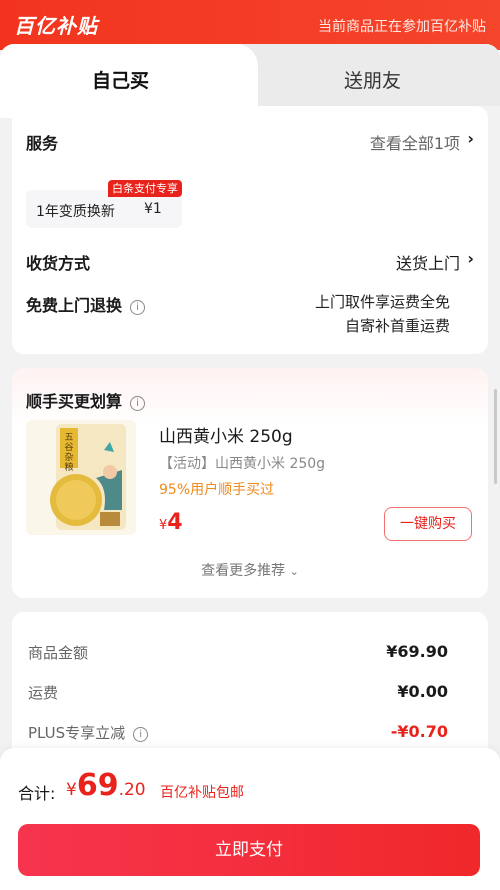  What do you see at coordinates (175, 522) in the screenshot?
I see `product-price-value: 4` at bounding box center [175, 522].